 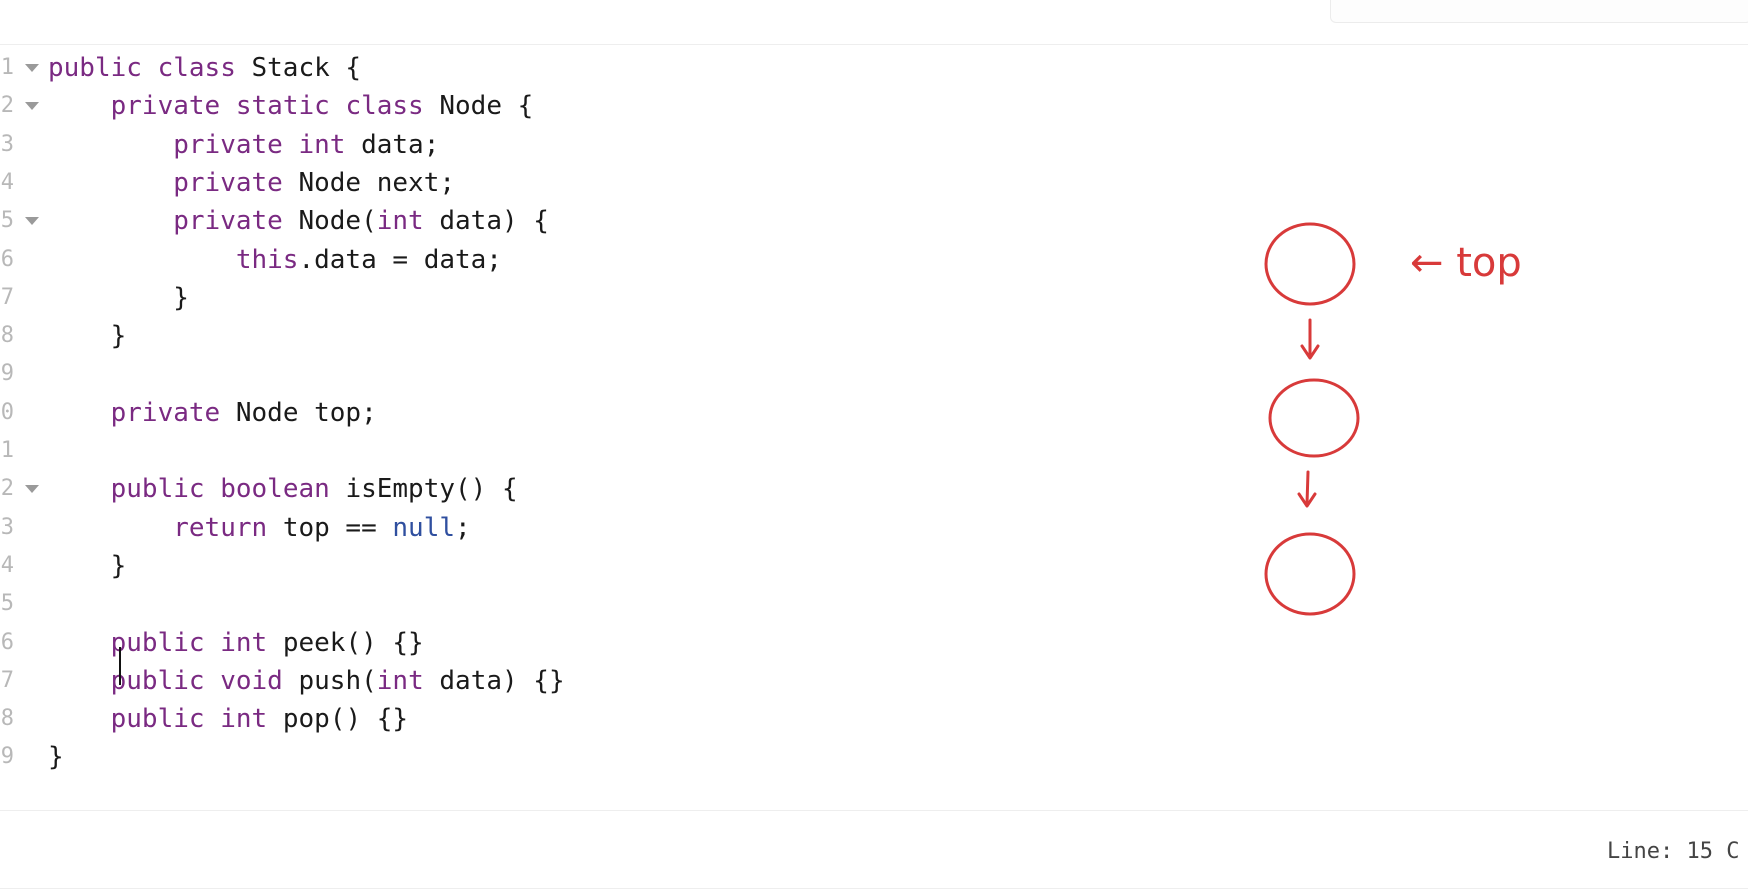 I want to click on status-bar: Line: 15 C, so click(x=874, y=853).